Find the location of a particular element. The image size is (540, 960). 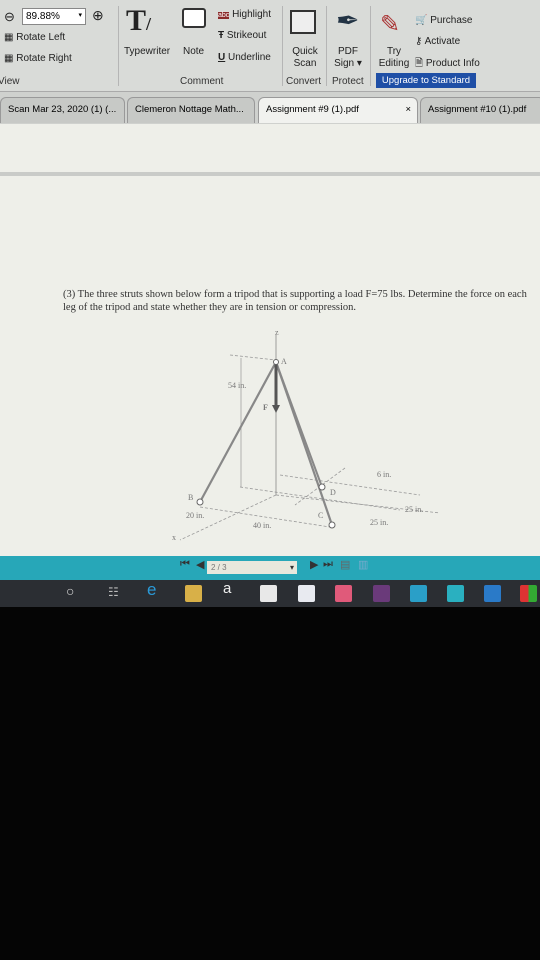

foxit-icon is located at coordinates (455, 593).